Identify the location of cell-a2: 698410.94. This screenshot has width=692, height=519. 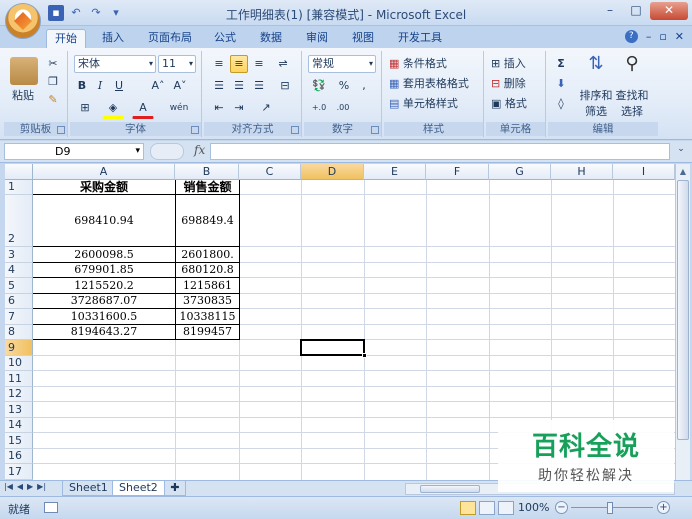
(104, 220).